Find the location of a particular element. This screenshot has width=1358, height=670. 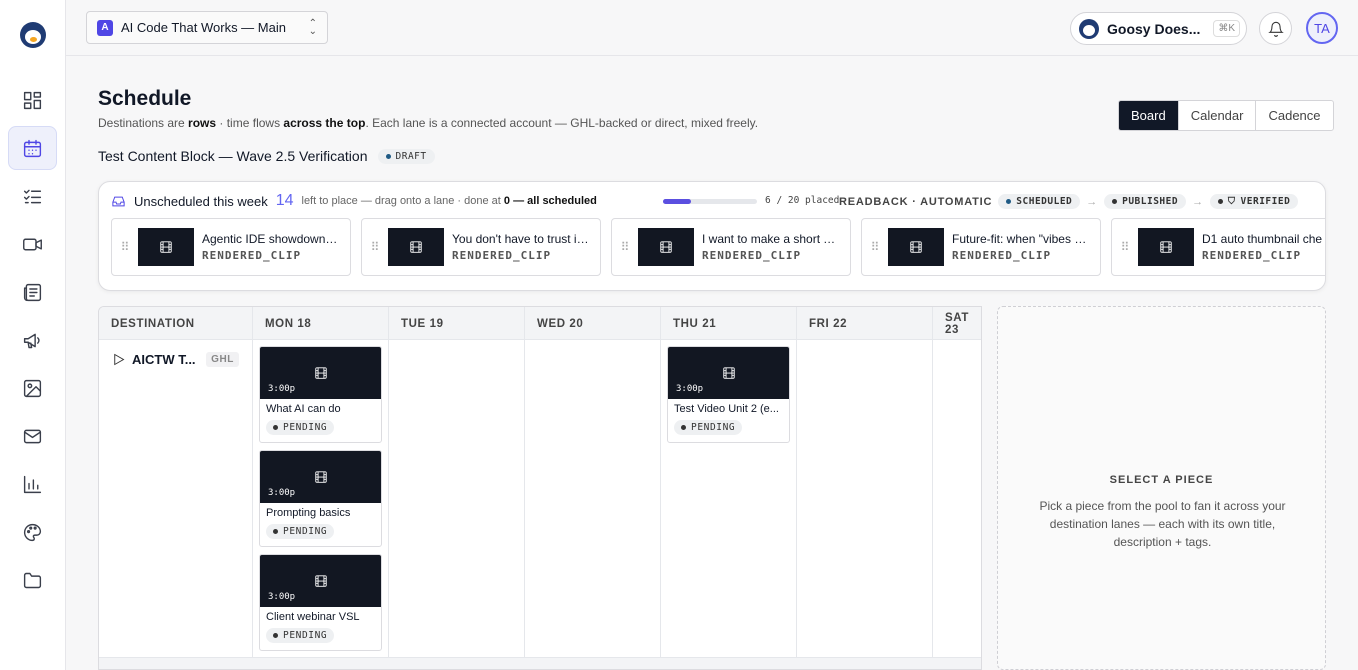

folder-icon is located at coordinates (32, 580).